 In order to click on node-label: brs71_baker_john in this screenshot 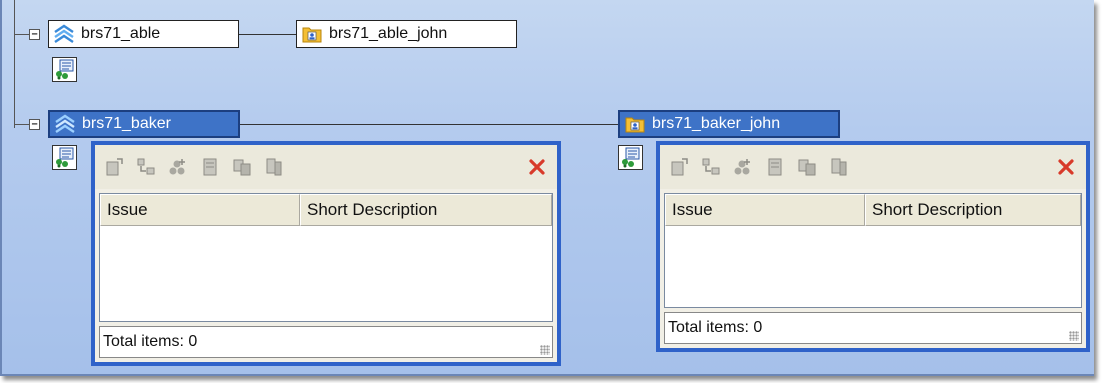, I will do `click(716, 123)`.